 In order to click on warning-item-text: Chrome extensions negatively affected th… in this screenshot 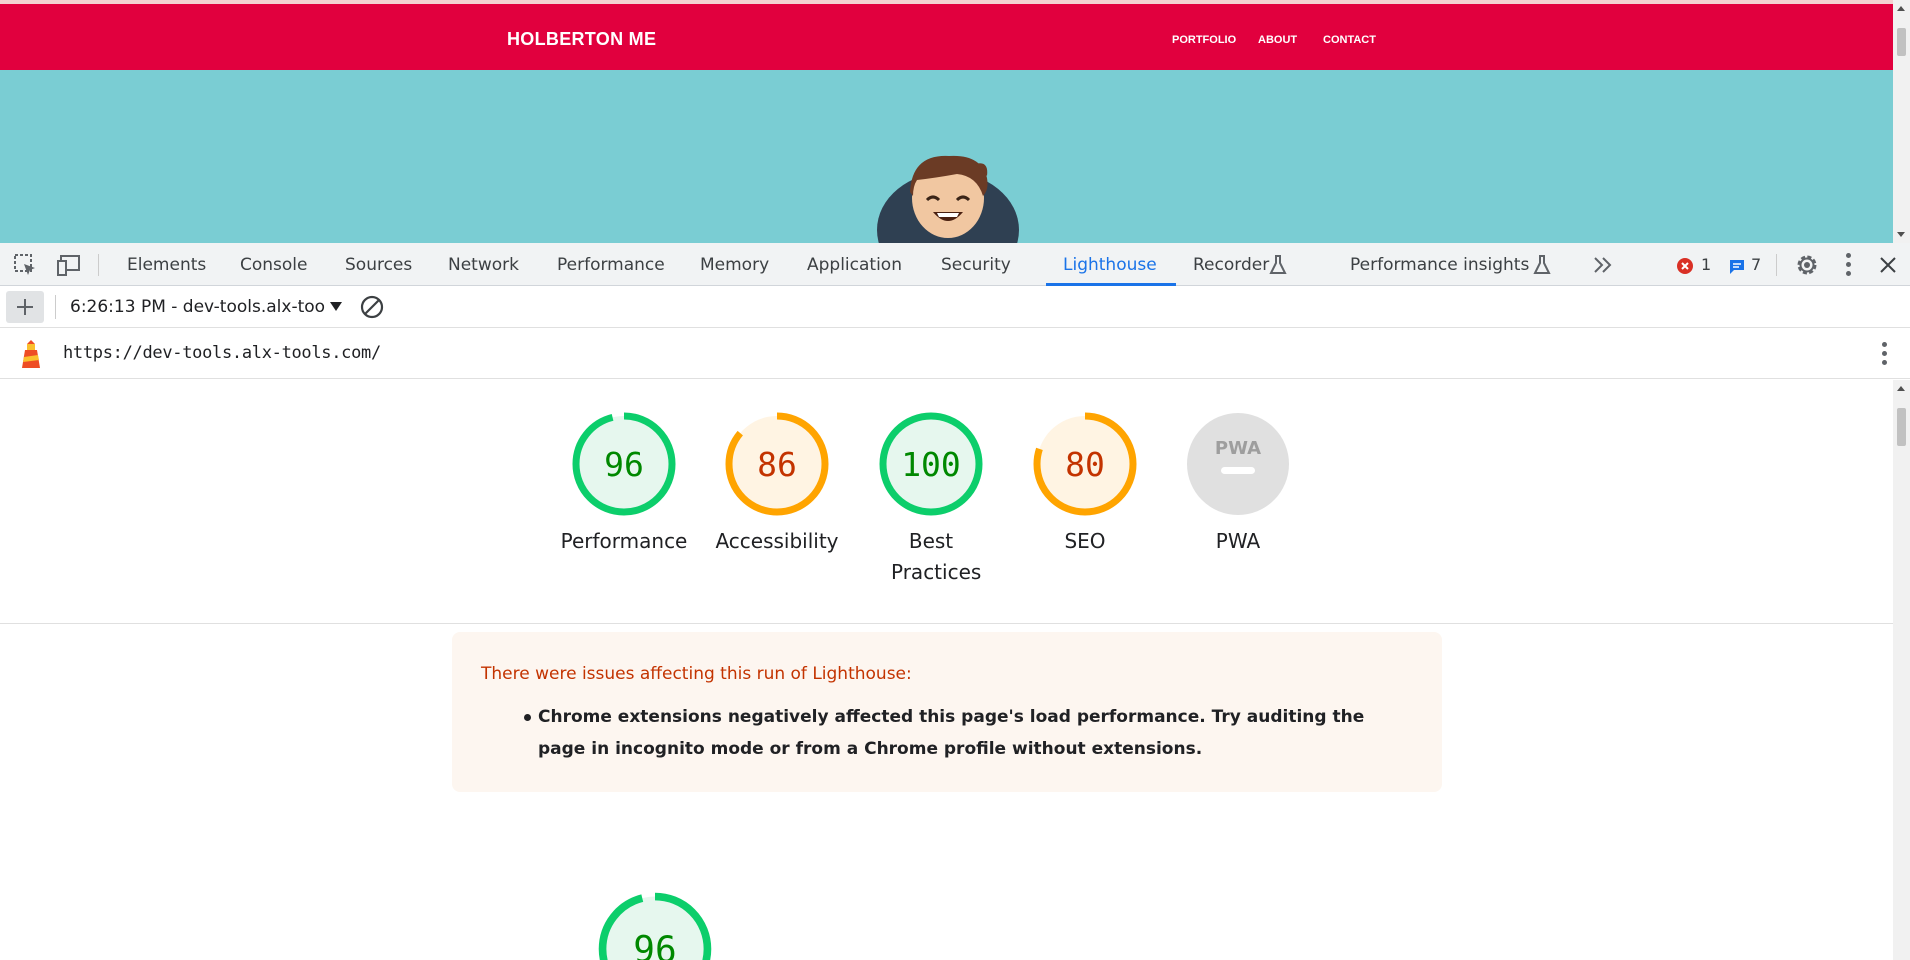, I will do `click(951, 733)`.